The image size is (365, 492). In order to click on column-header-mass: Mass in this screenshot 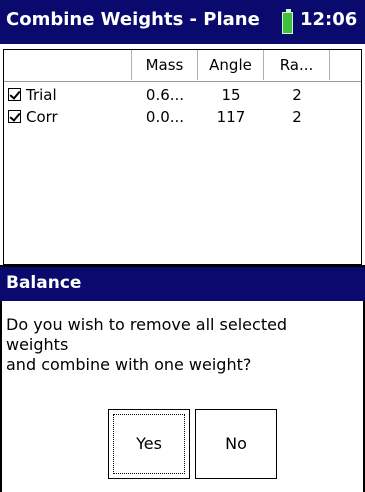, I will do `click(165, 65)`.